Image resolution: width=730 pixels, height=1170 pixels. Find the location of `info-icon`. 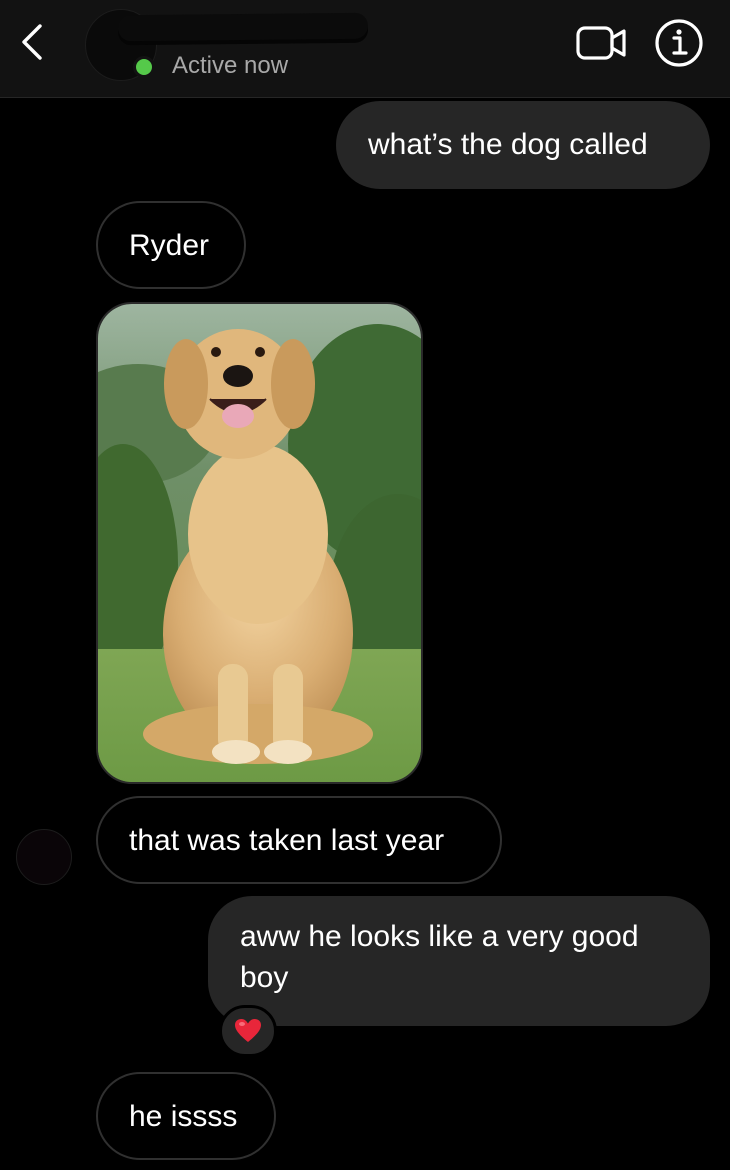

info-icon is located at coordinates (679, 43).